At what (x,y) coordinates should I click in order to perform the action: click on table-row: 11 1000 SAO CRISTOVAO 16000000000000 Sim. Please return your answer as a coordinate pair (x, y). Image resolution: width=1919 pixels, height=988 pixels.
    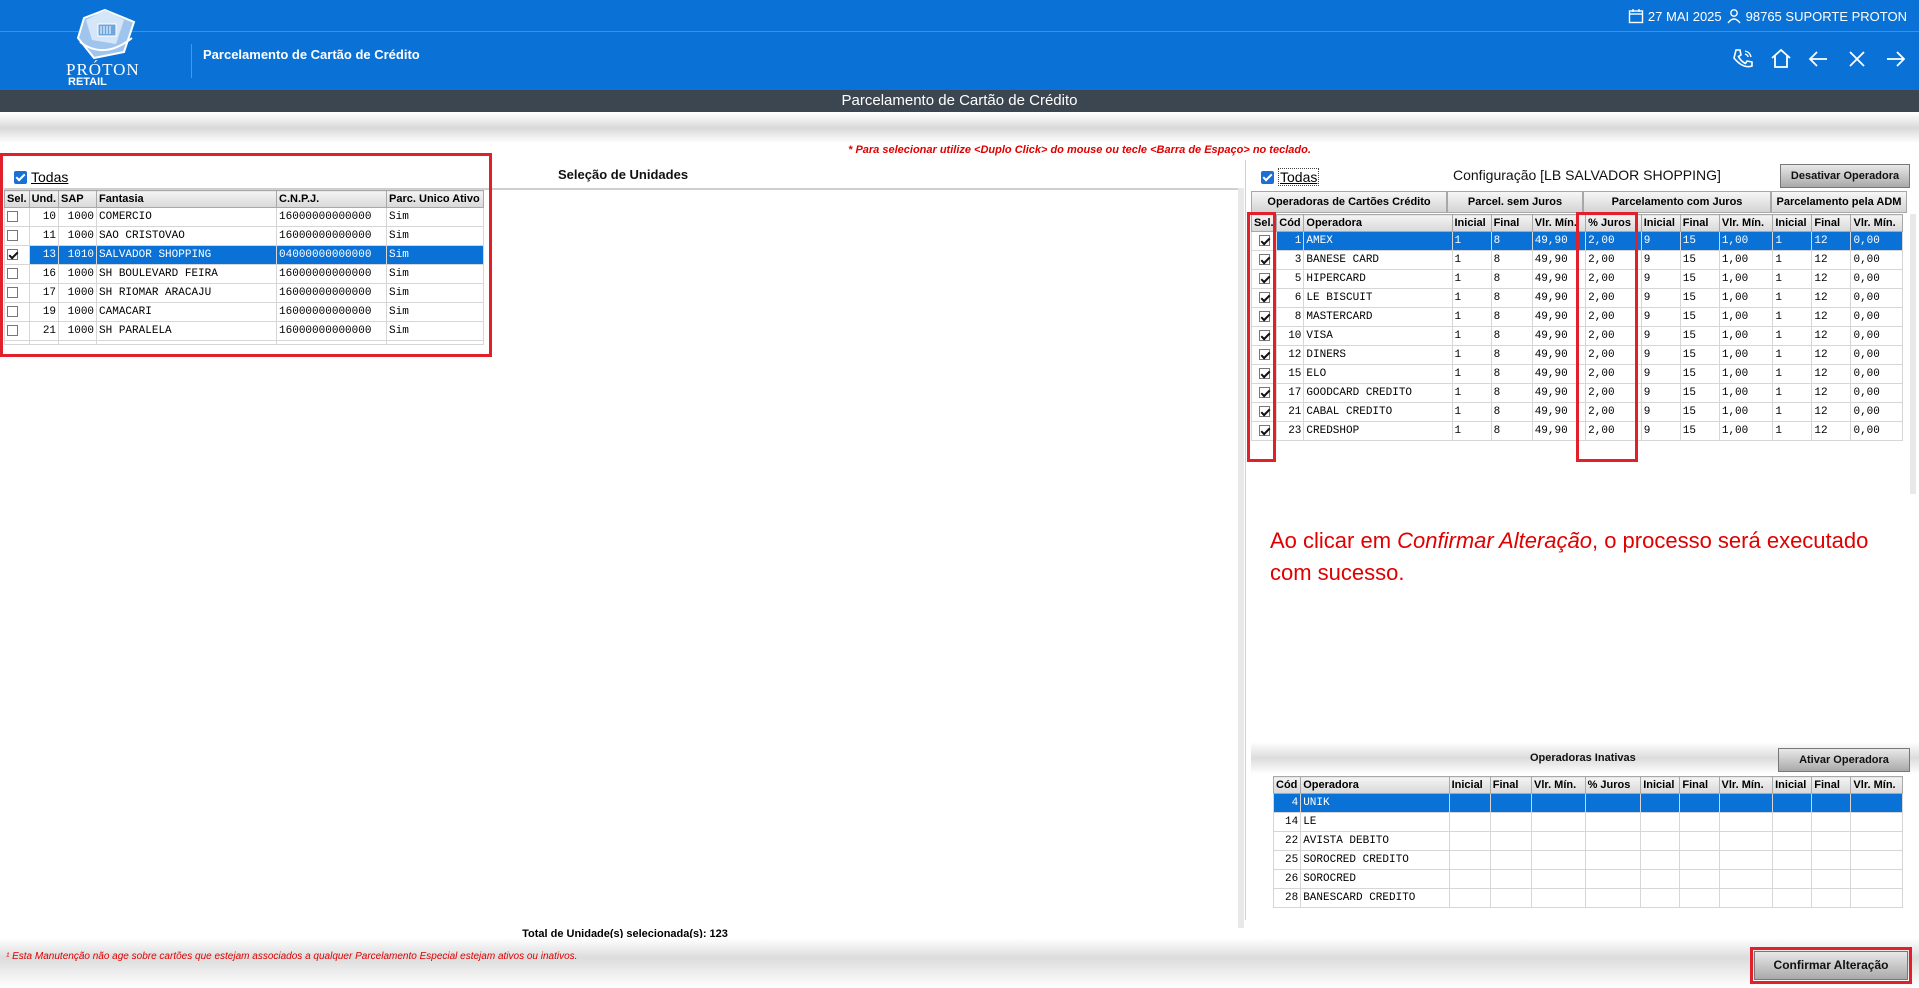
    Looking at the image, I should click on (244, 236).